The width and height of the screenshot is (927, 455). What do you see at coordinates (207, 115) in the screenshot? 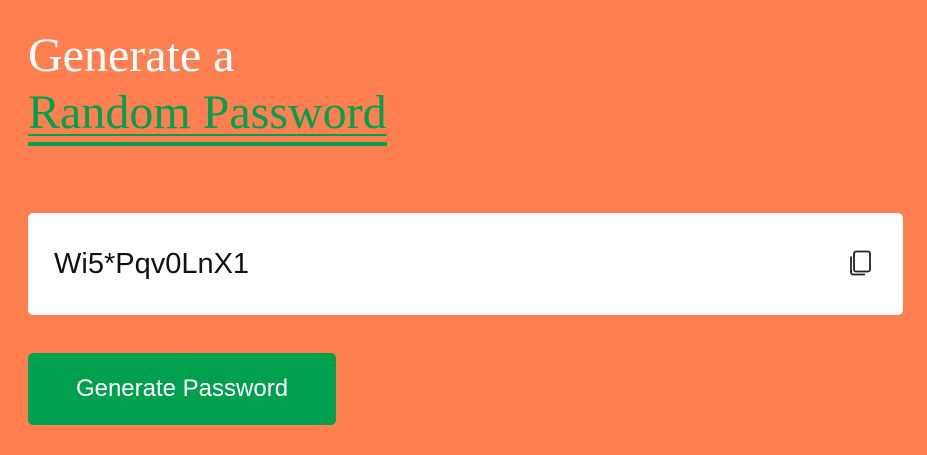
I see `title-line-random-password: Random Password` at bounding box center [207, 115].